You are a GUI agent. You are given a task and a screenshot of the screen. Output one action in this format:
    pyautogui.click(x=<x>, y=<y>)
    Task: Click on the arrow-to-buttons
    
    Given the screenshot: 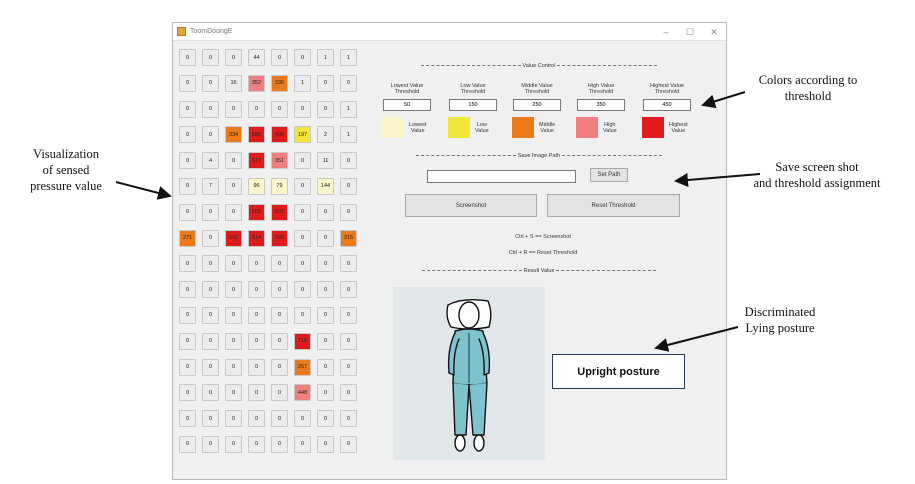 What is the action you would take?
    pyautogui.click(x=717, y=180)
    